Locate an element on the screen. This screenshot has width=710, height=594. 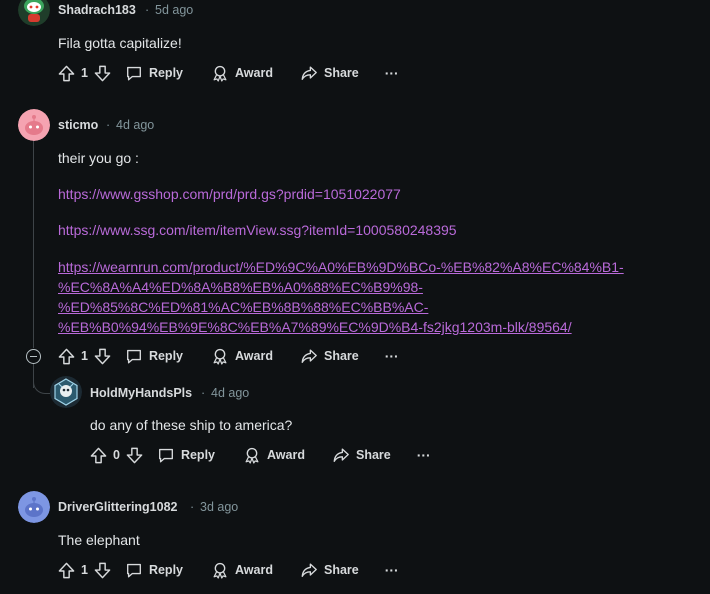
comment-timestamp: 5d ago is located at coordinates (174, 10).